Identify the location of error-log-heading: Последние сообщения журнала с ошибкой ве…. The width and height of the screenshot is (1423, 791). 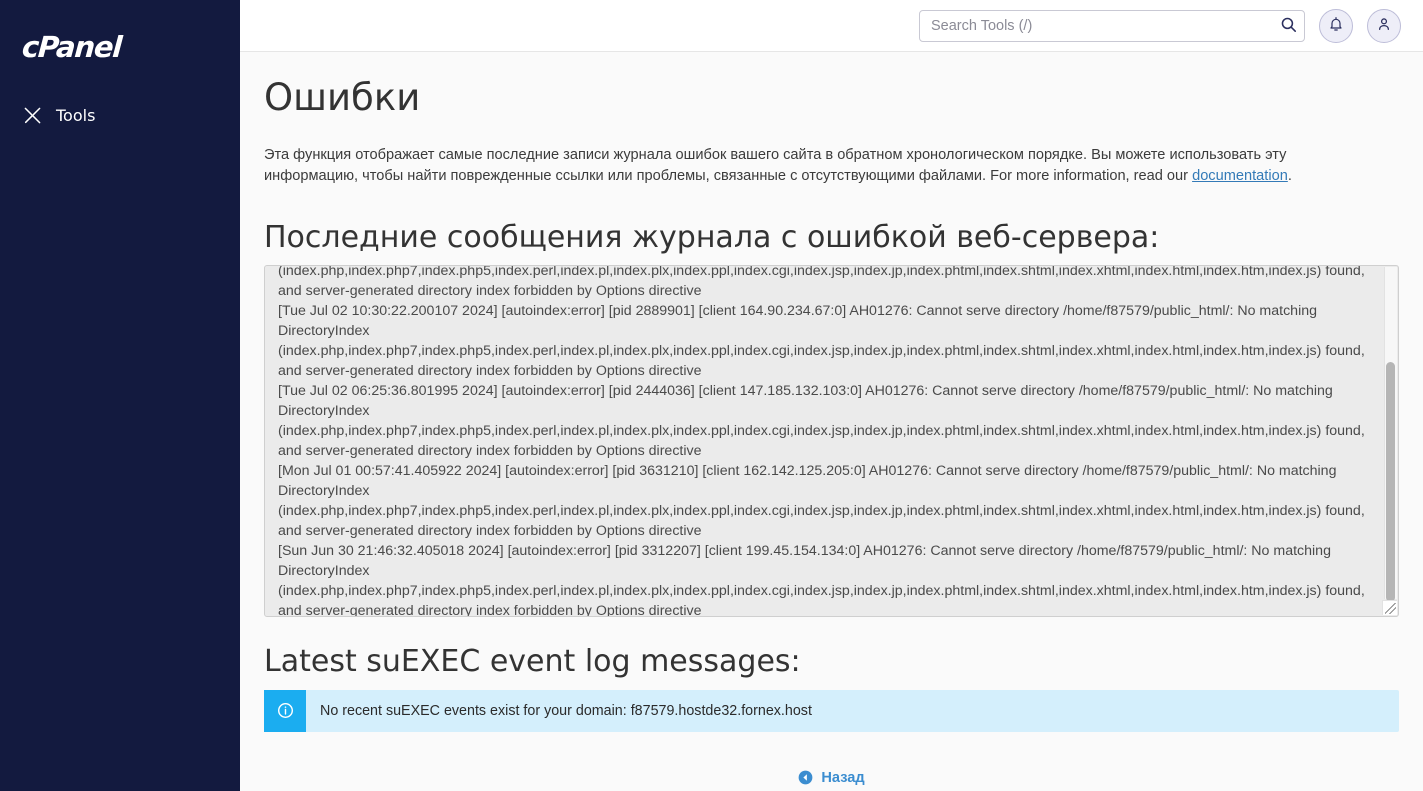
(712, 237).